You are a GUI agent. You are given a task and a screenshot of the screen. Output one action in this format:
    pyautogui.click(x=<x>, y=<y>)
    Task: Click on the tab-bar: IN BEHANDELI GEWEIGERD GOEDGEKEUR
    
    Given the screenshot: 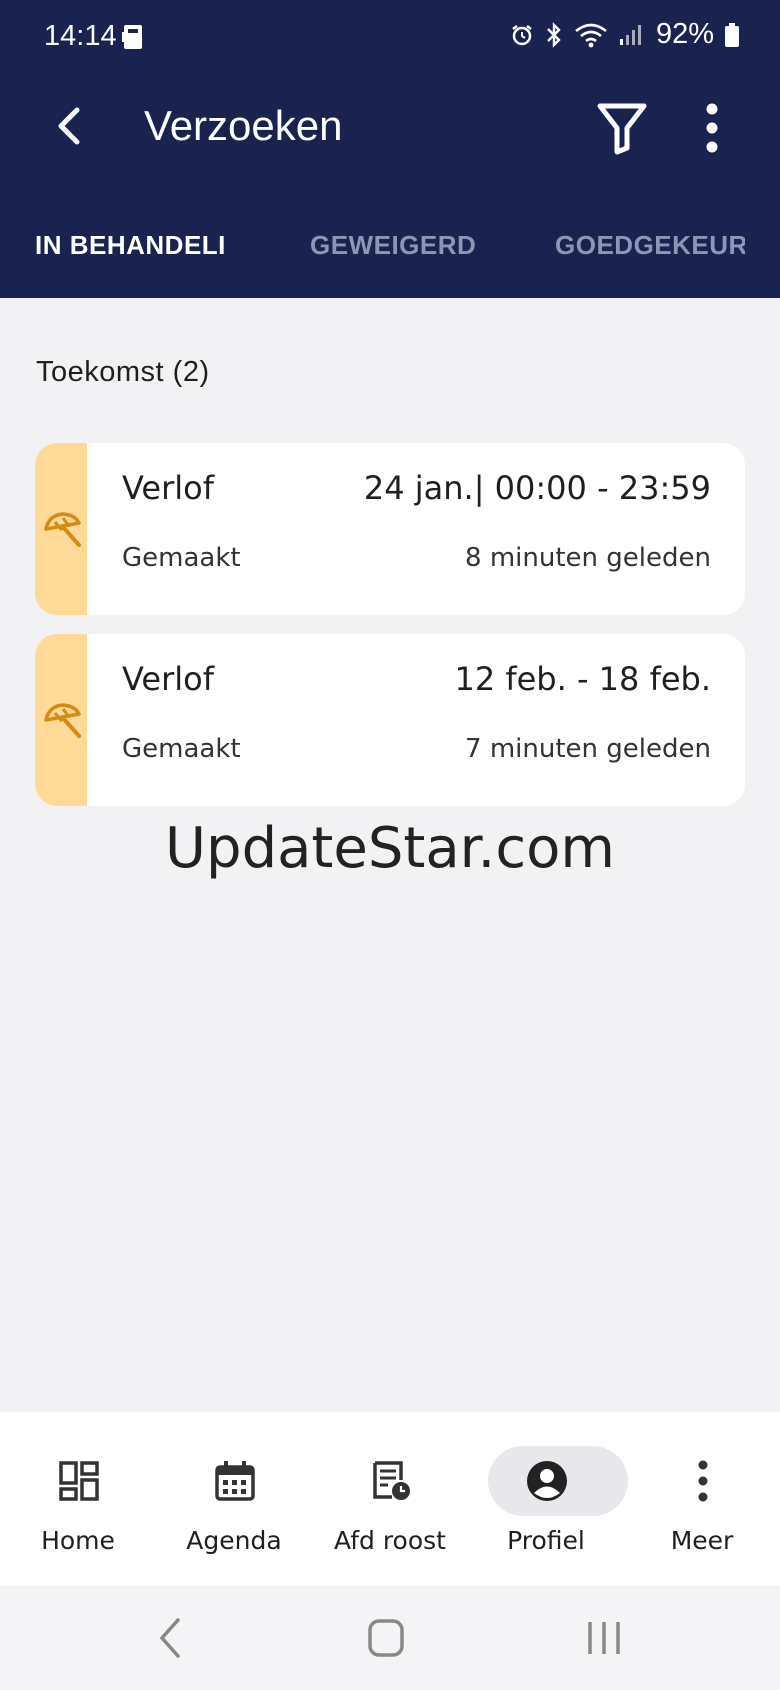 What is the action you would take?
    pyautogui.click(x=390, y=254)
    